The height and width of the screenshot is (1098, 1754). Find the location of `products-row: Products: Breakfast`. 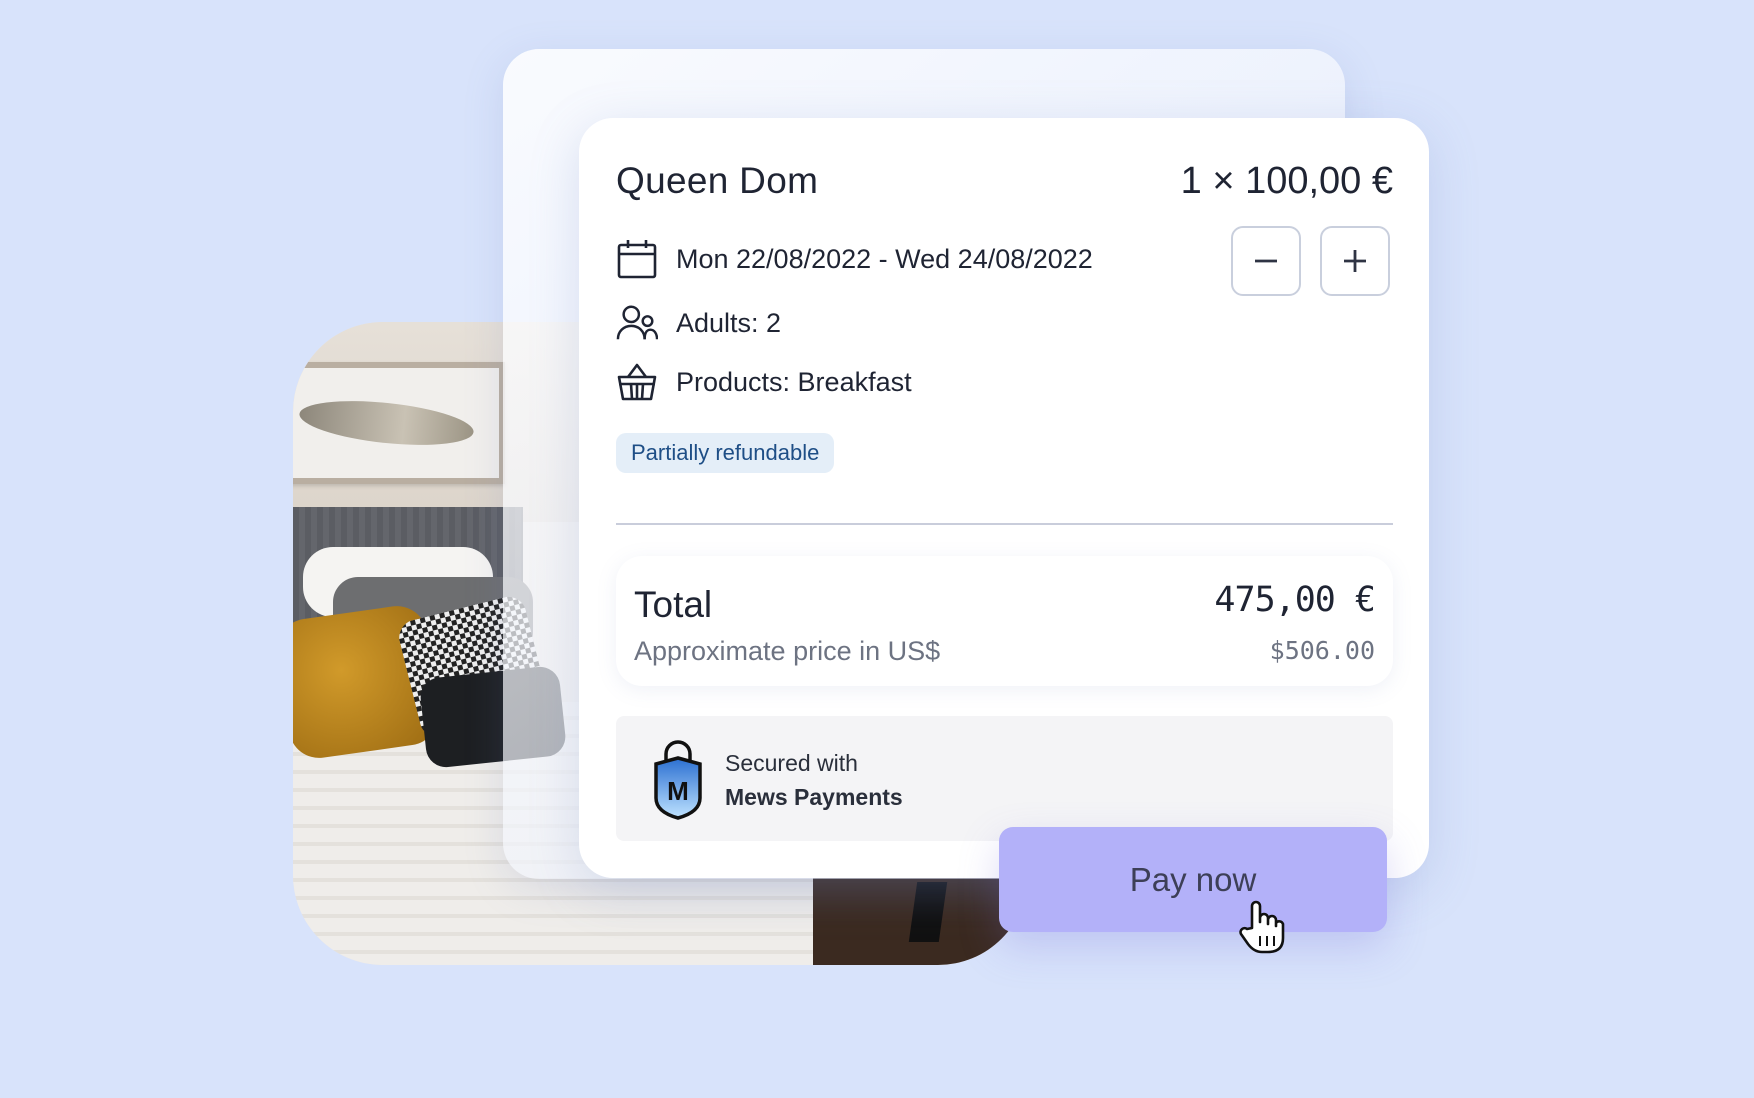

products-row: Products: Breakfast is located at coordinates (764, 382).